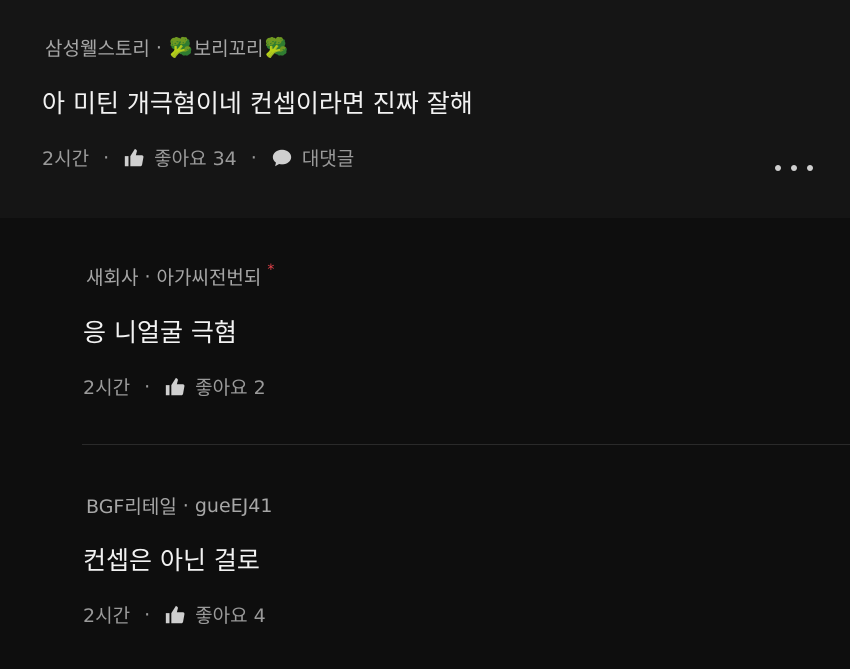 This screenshot has width=850, height=669. I want to click on nickname: 아가씨전번되, so click(209, 276).